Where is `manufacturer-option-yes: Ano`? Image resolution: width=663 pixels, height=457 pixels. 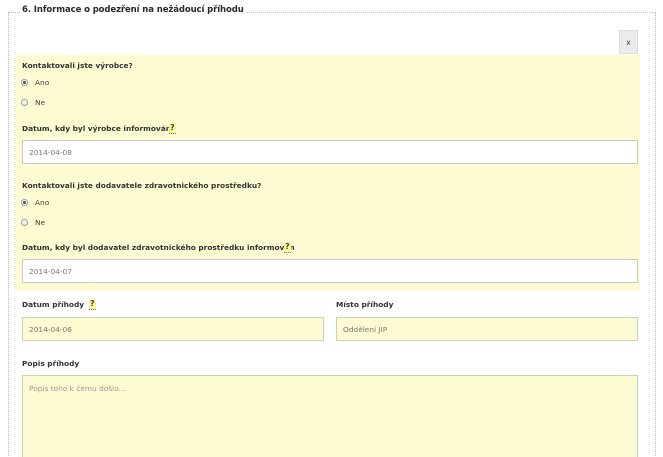 manufacturer-option-yes: Ano is located at coordinates (35, 82).